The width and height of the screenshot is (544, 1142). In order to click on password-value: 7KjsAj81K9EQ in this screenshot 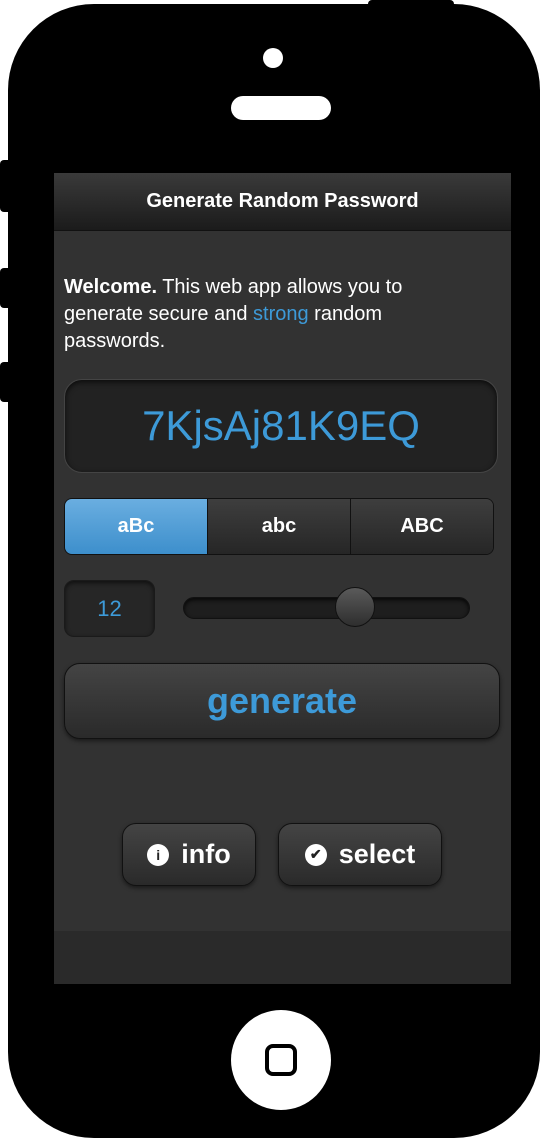, I will do `click(281, 425)`.